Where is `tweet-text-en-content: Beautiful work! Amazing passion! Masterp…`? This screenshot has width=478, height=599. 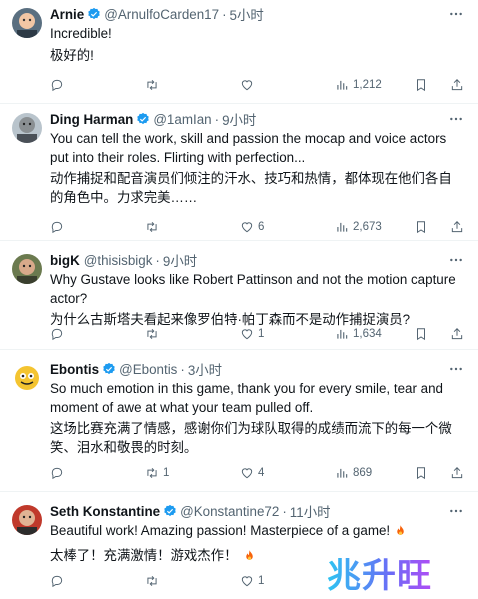
tweet-text-en-content: Beautiful work! Amazing passion! Masterp… is located at coordinates (220, 530).